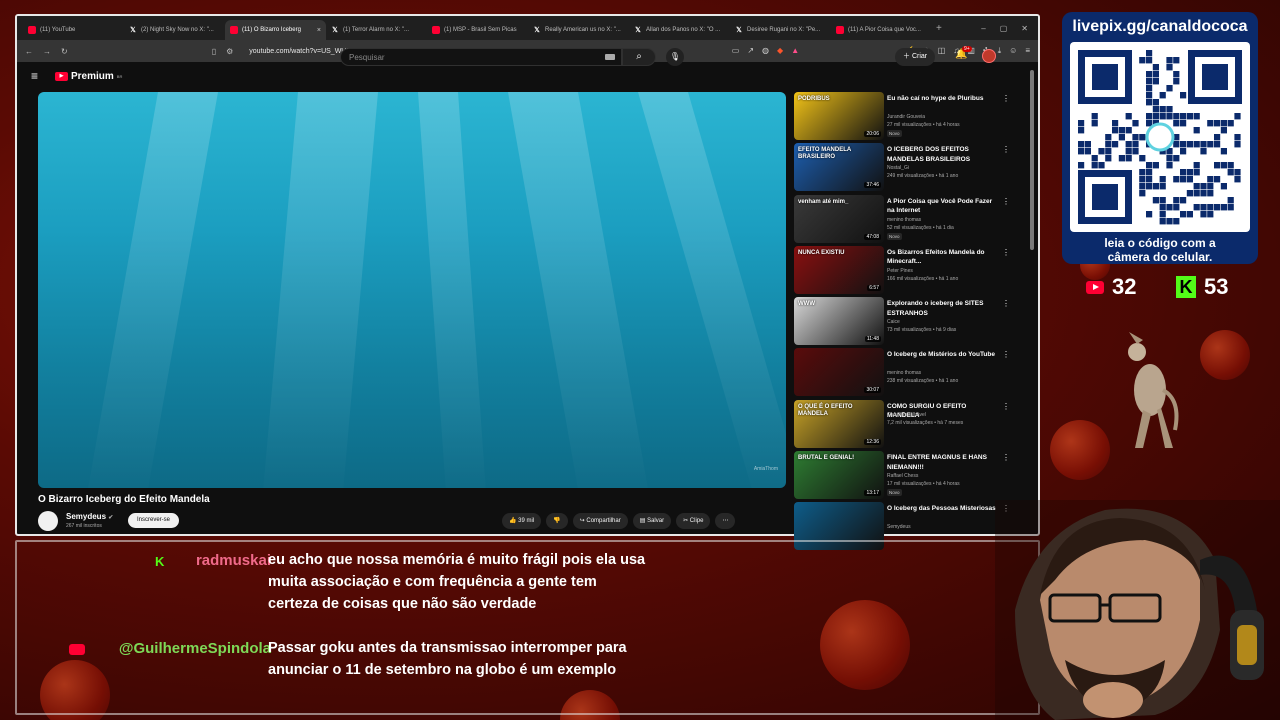  What do you see at coordinates (88, 76) in the screenshot?
I see `youtube-logo: ▶ Premium BR` at bounding box center [88, 76].